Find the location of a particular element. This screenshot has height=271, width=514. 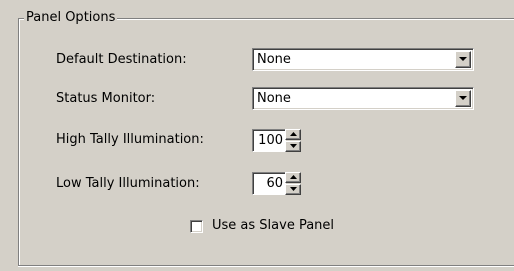

default-destination-dropdown-button is located at coordinates (463, 59).